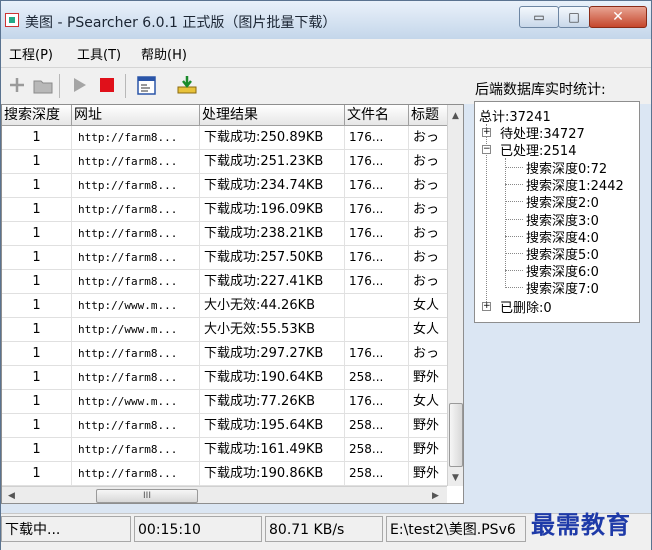 The image size is (652, 550). Describe the element at coordinates (147, 85) in the screenshot. I see `properties-icon` at that location.